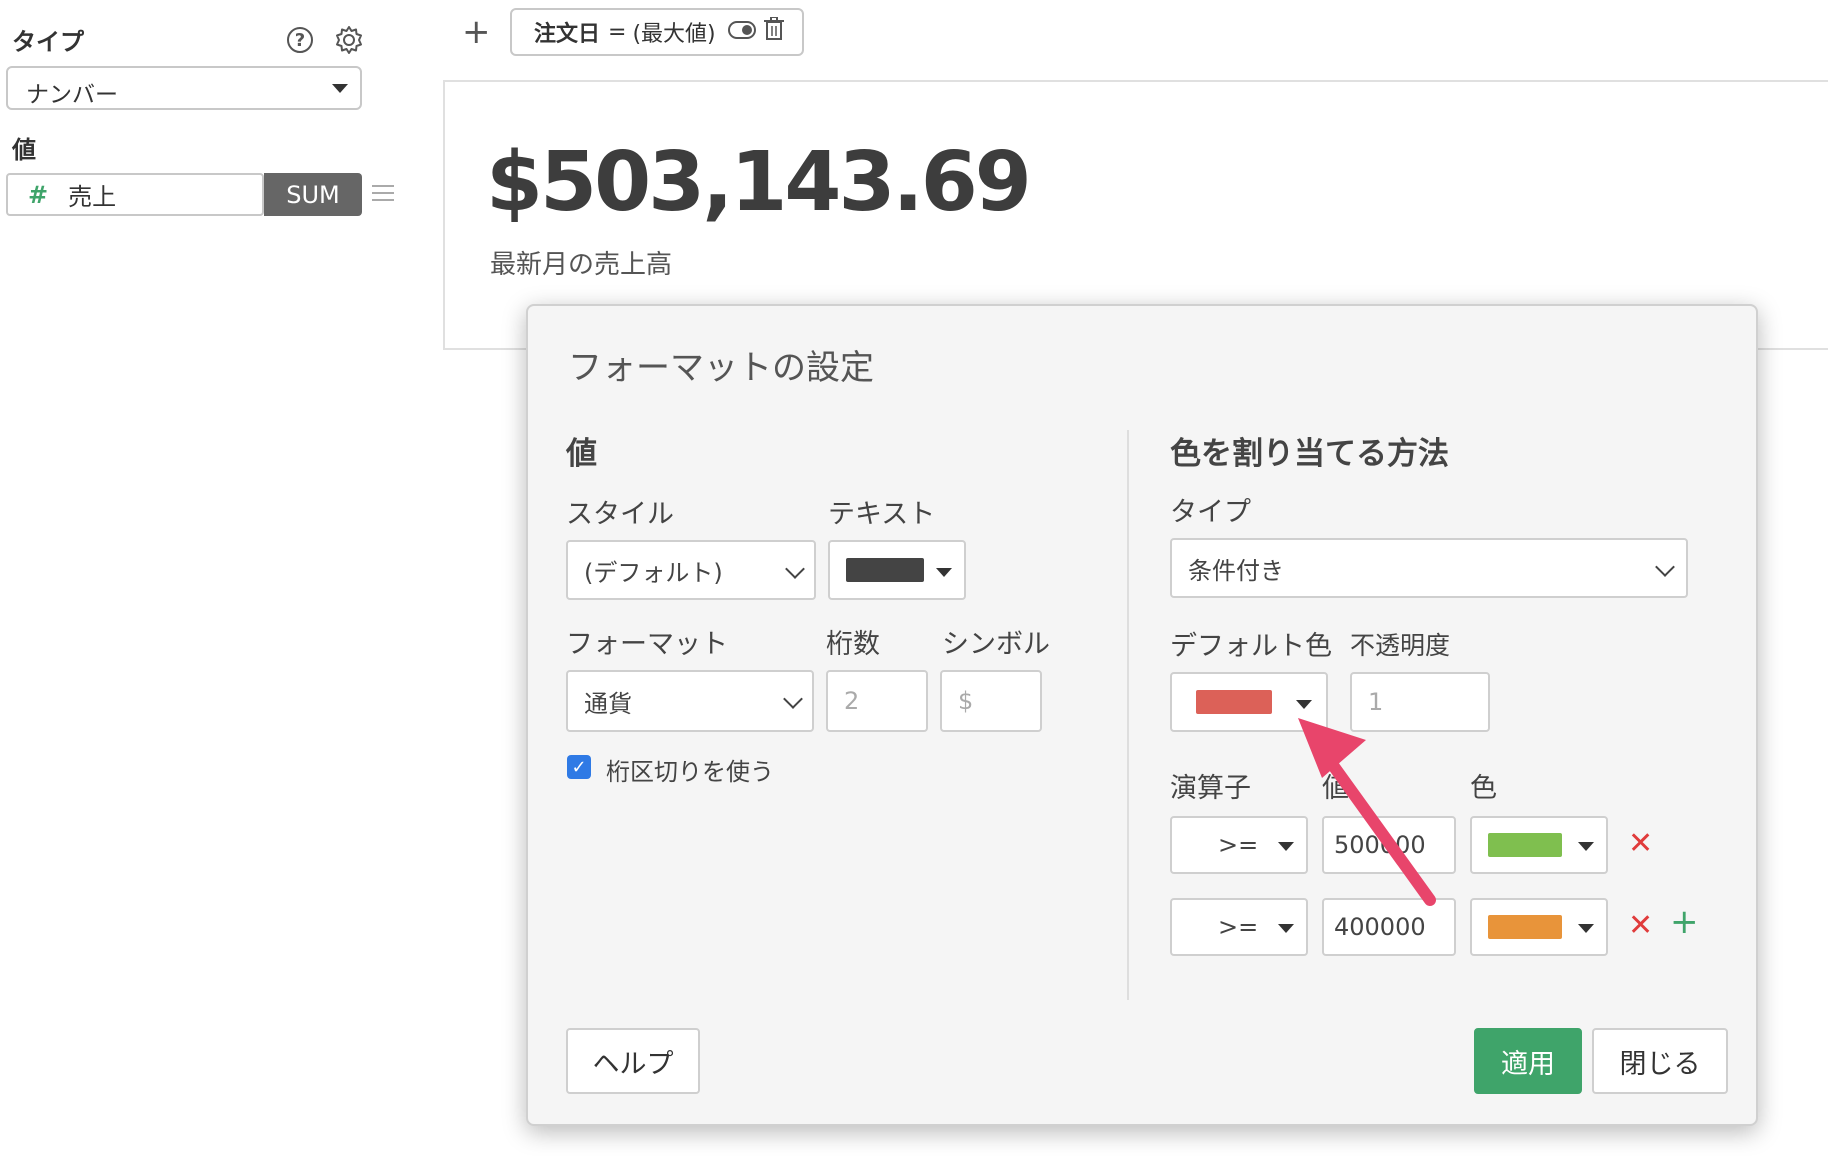 This screenshot has width=1828, height=1156. What do you see at coordinates (633, 1061) in the screenshot?
I see `help-button: ヘルプ` at bounding box center [633, 1061].